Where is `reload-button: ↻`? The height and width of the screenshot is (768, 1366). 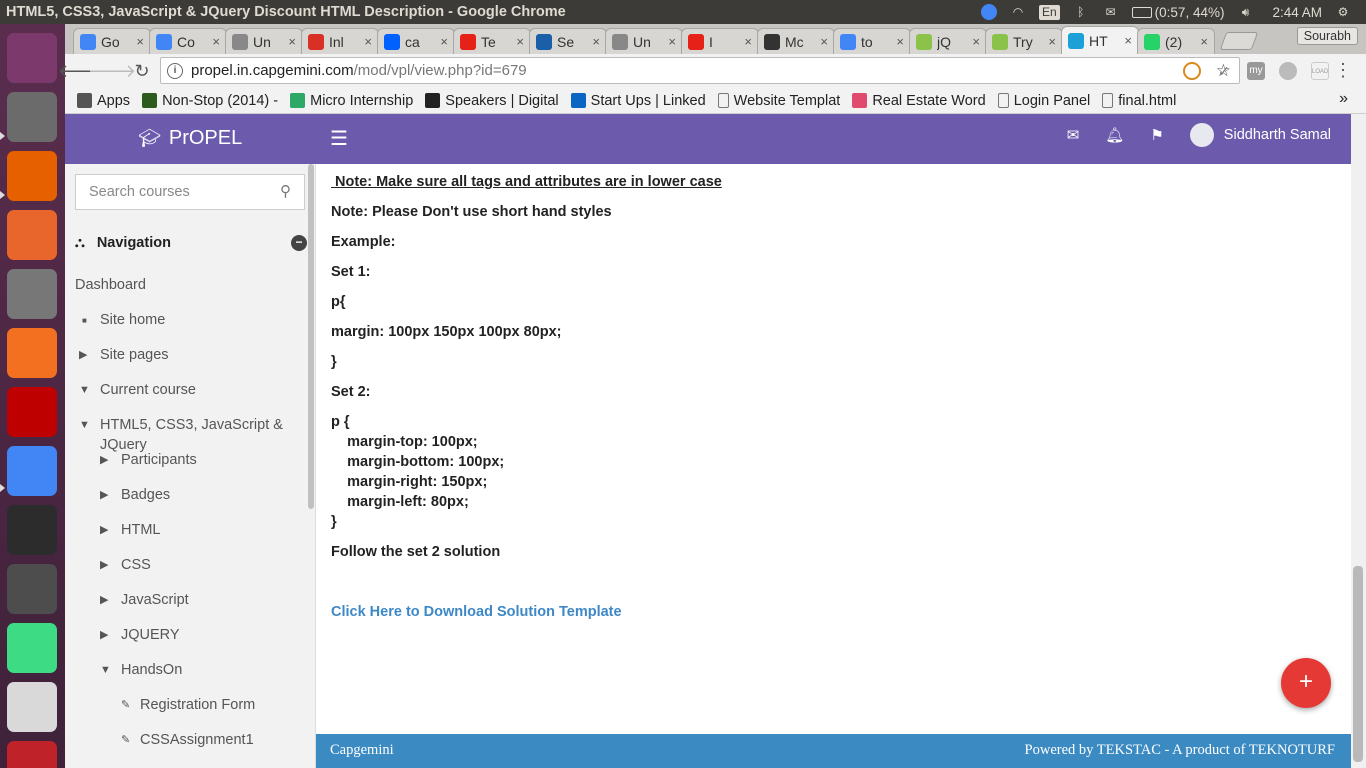 reload-button: ↻ is located at coordinates (142, 71).